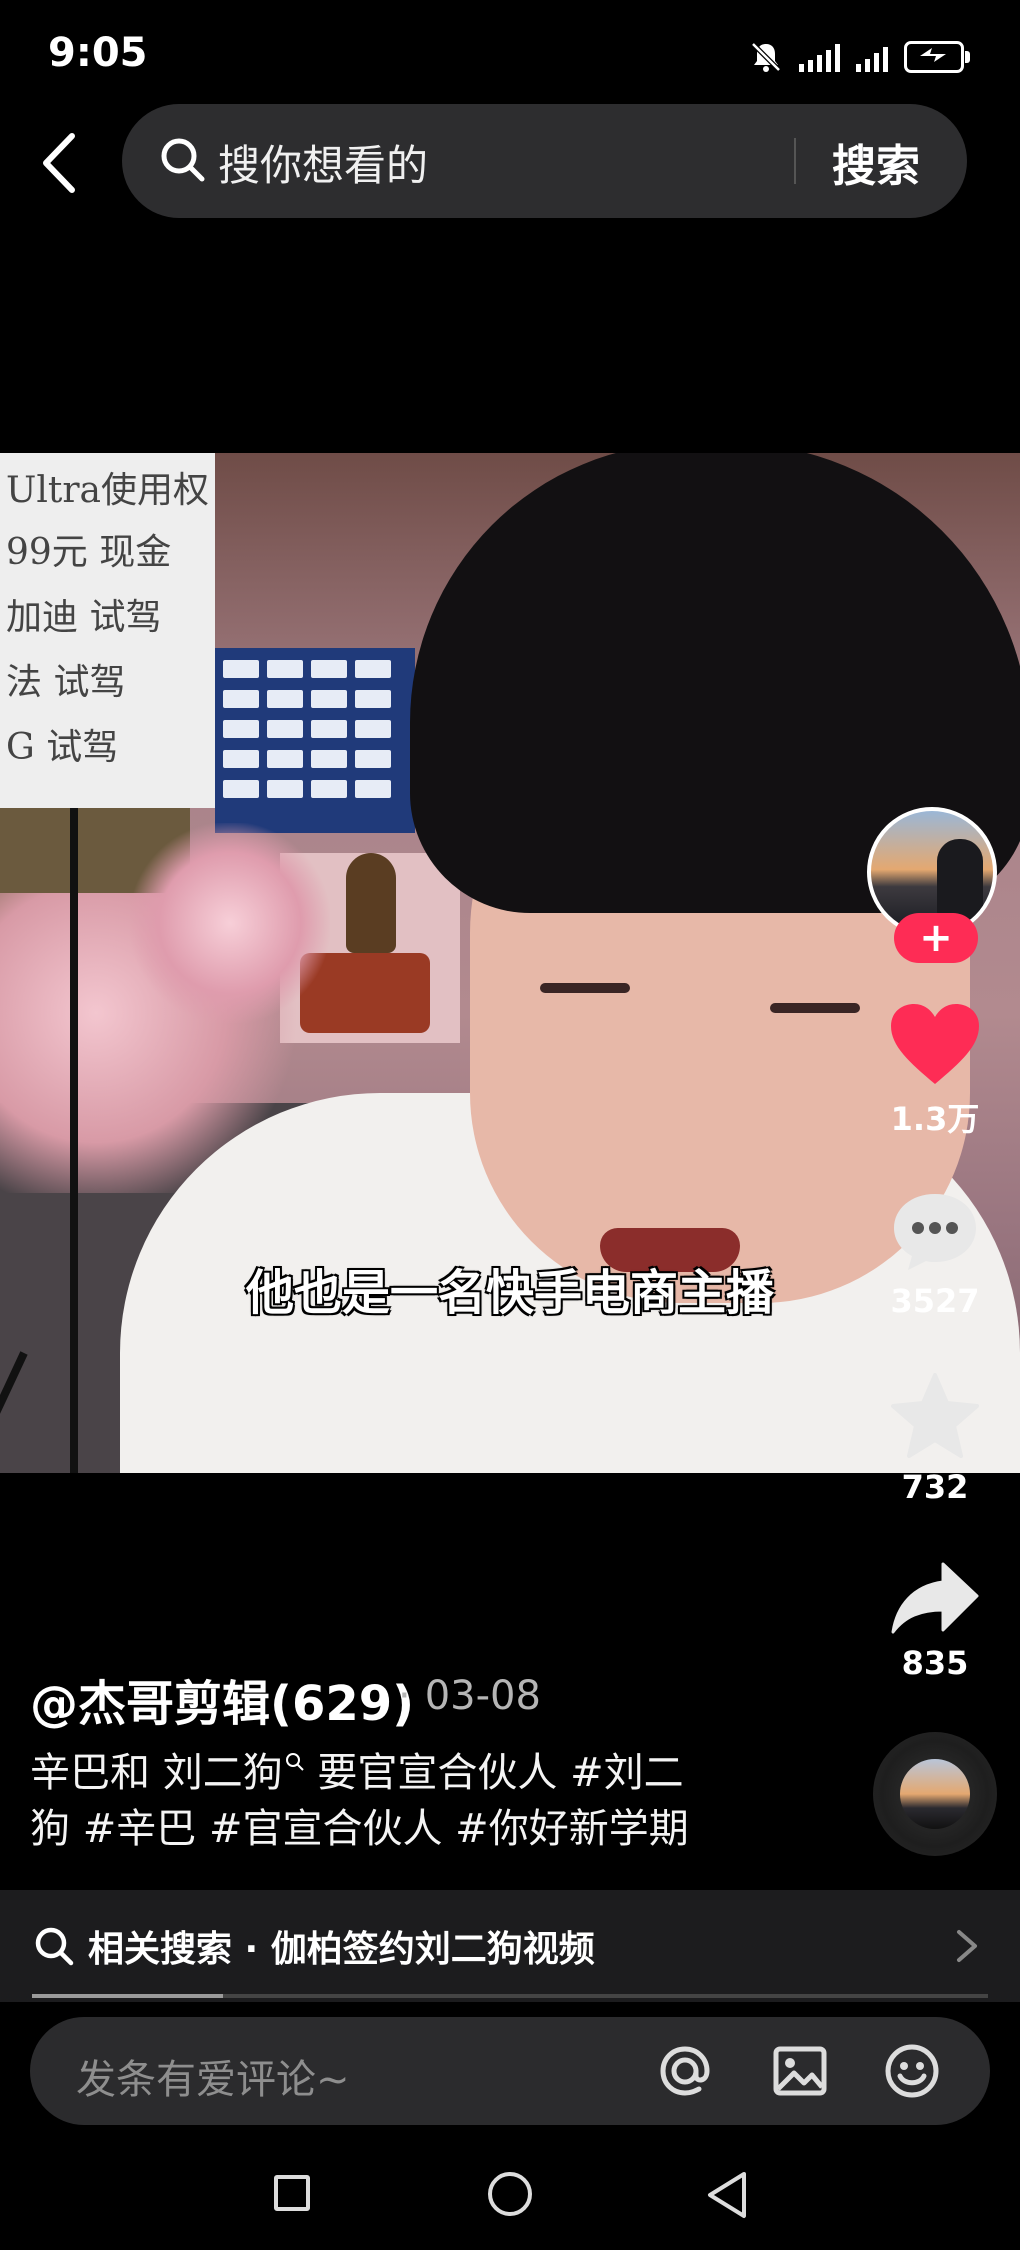  I want to click on nav-recents-button, so click(292, 2193).